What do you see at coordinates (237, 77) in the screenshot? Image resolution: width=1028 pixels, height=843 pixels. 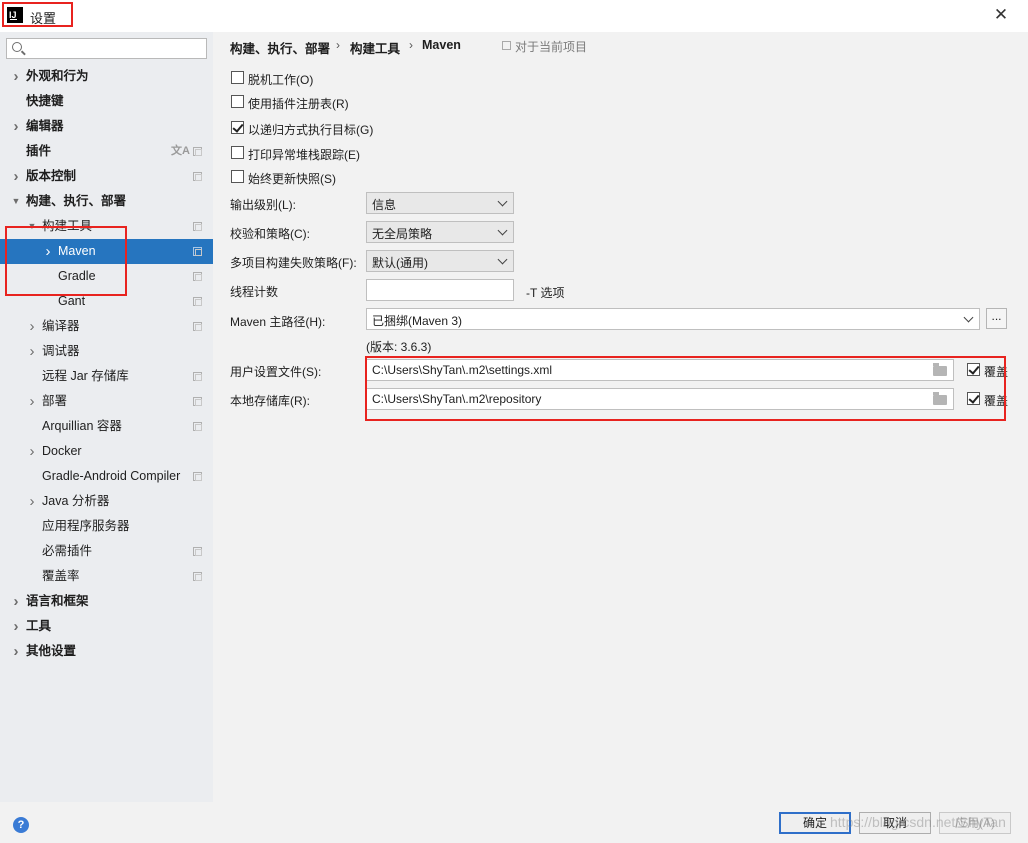 I see `offline-checkbox` at bounding box center [237, 77].